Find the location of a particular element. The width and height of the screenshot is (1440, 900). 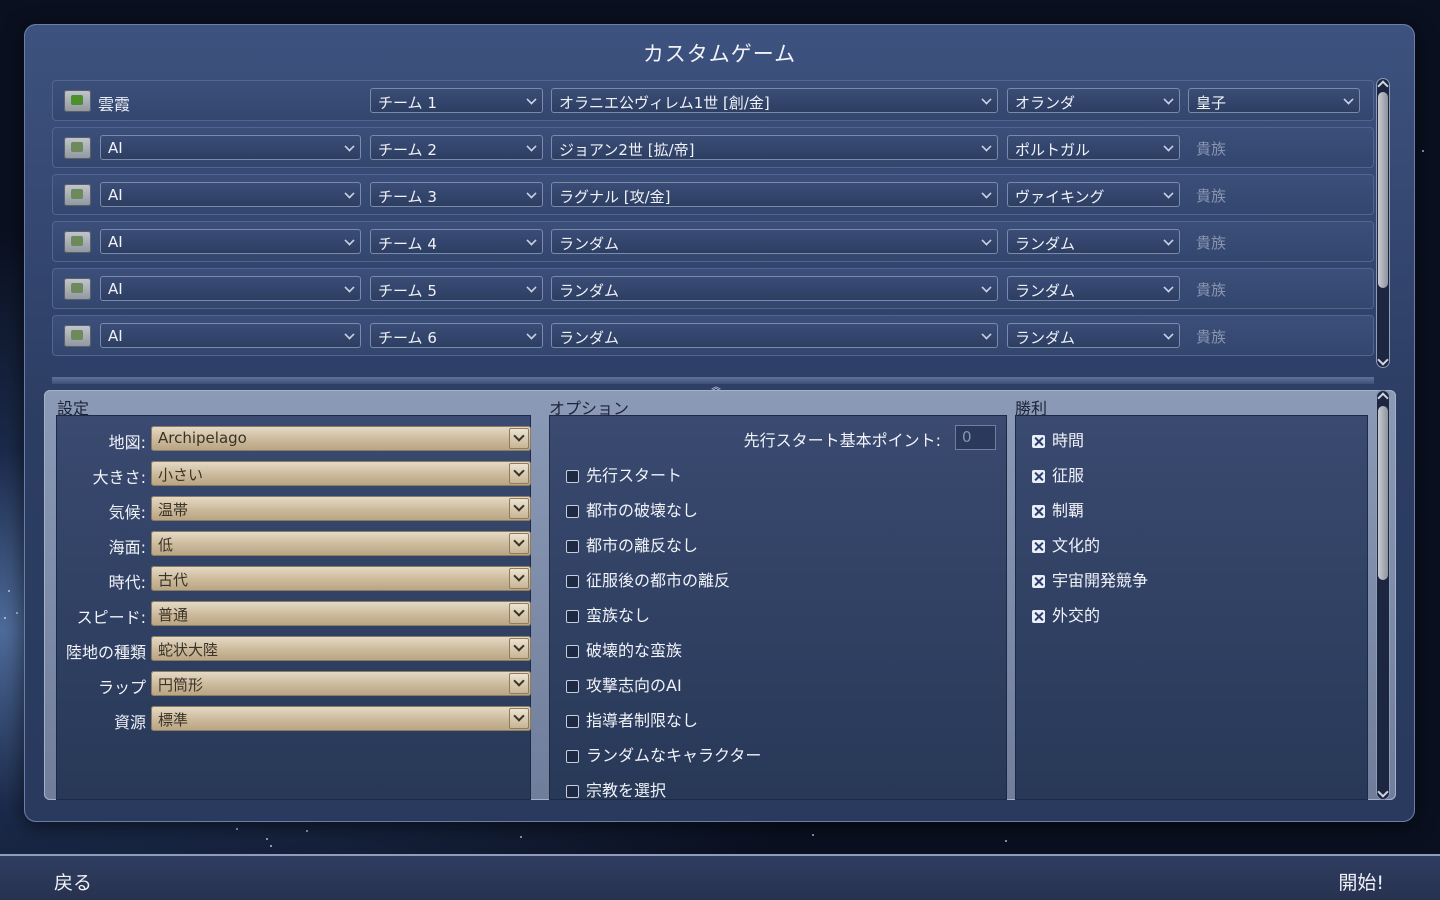

victory-checkbox: 宇宙開発競争 is located at coordinates (1090, 579).